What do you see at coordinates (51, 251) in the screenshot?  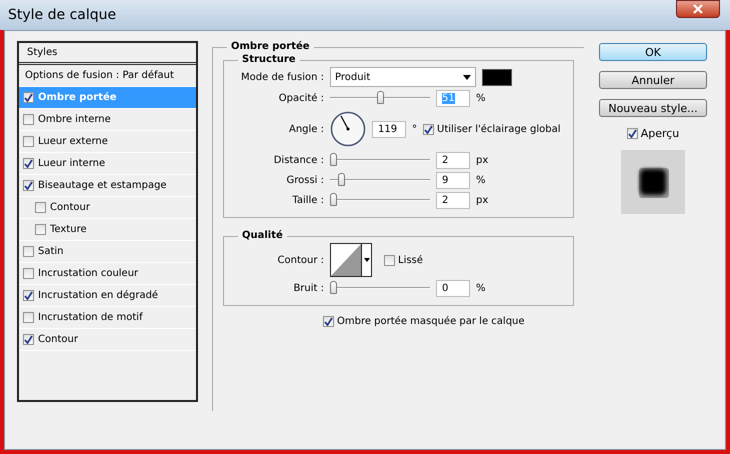 I see `style-label: Satin` at bounding box center [51, 251].